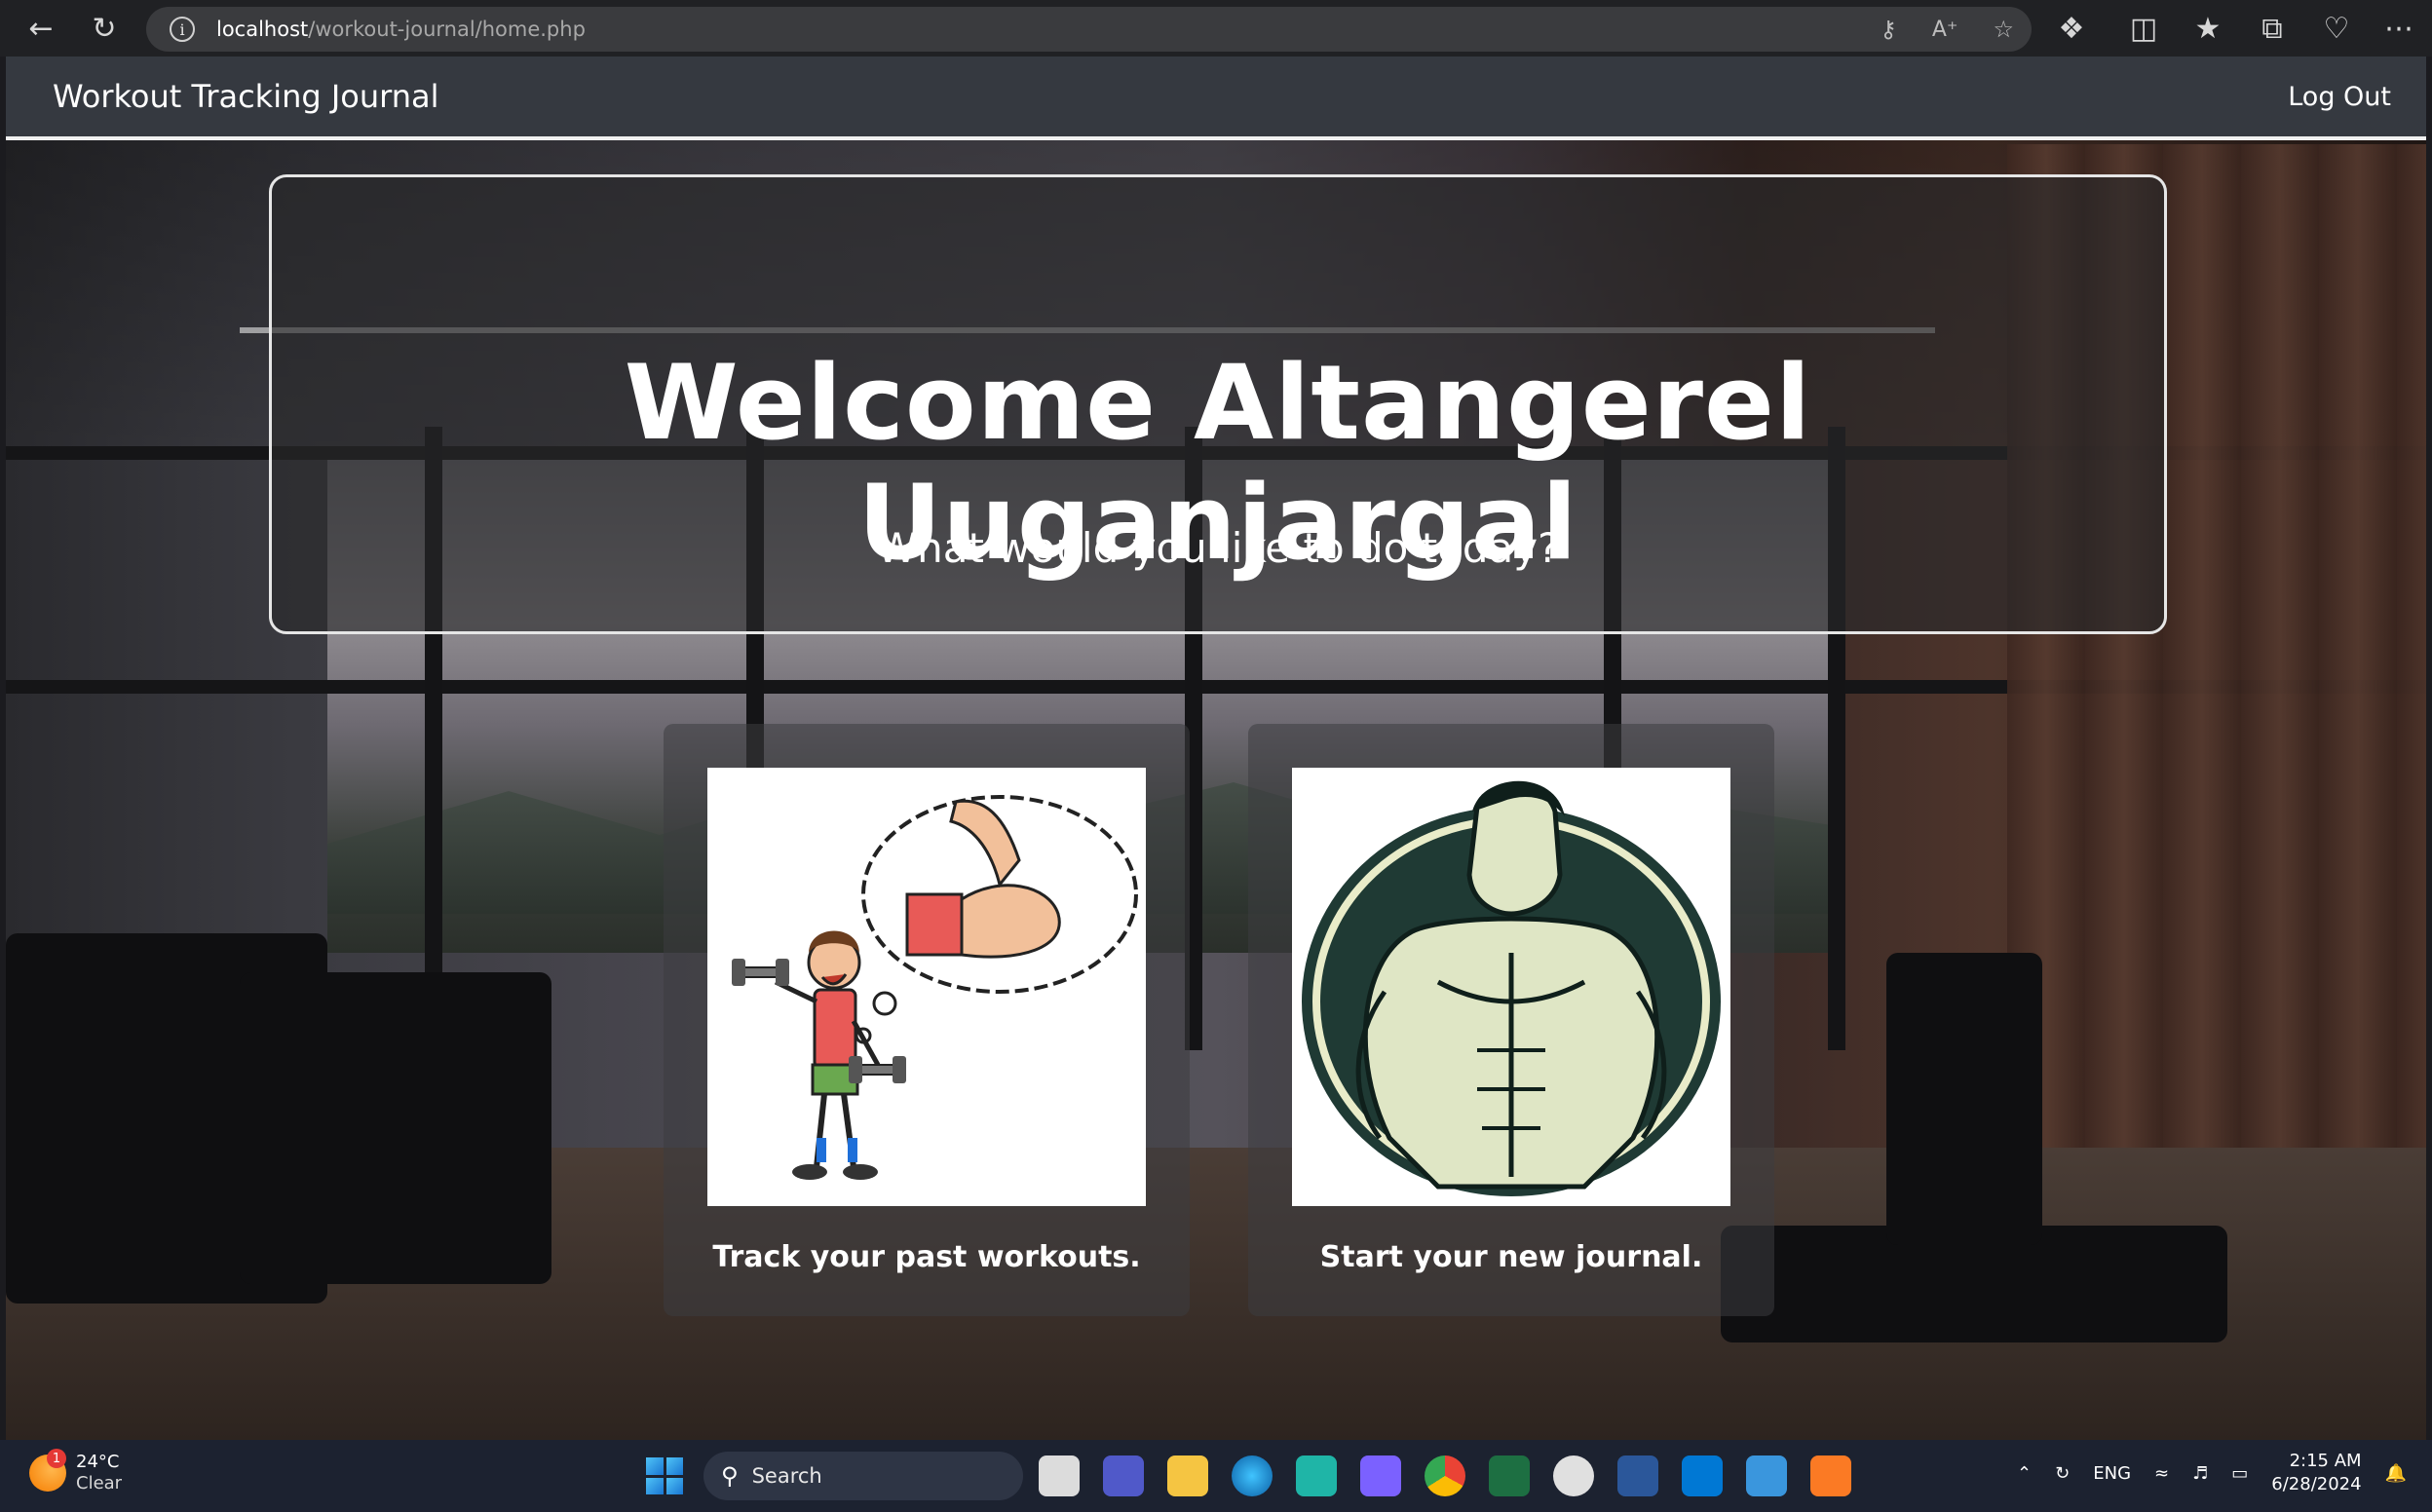 This screenshot has height=1512, width=2432. Describe the element at coordinates (2316, 1484) in the screenshot. I see `clock-date: 6/28/2024` at that location.